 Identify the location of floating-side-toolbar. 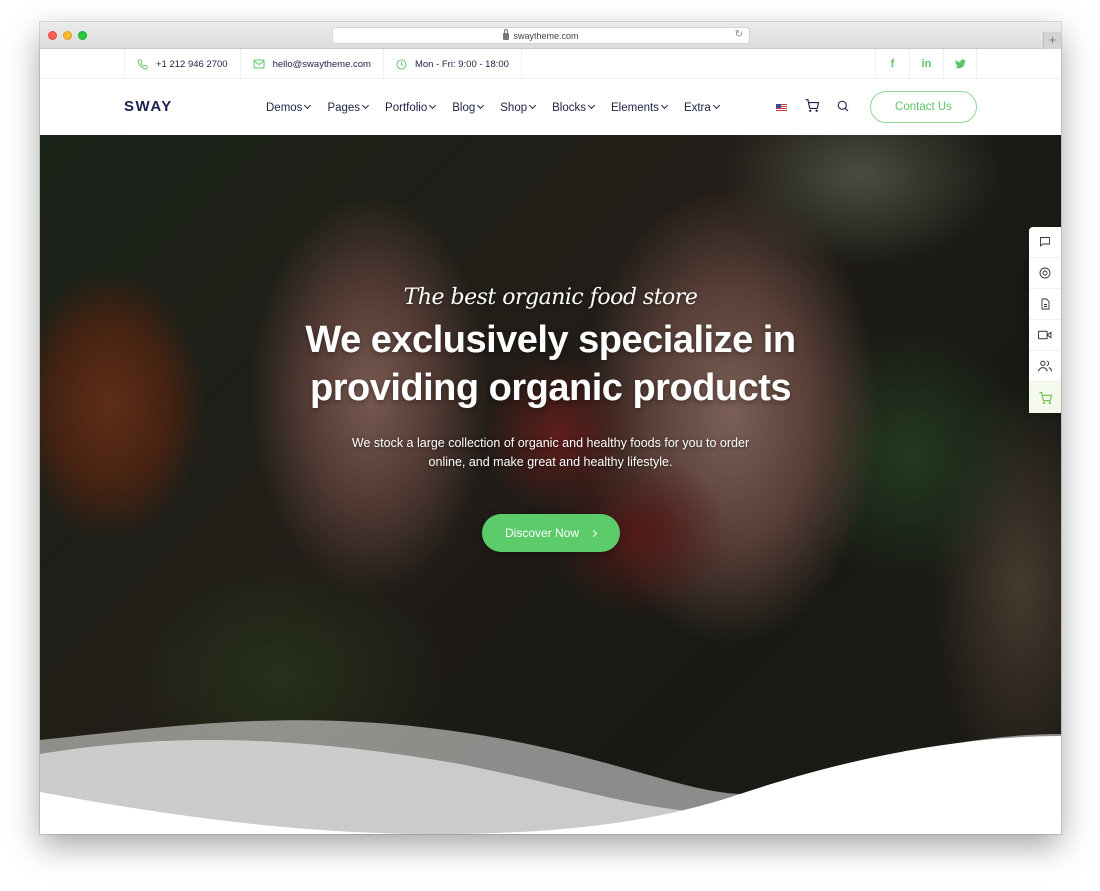
(1045, 320).